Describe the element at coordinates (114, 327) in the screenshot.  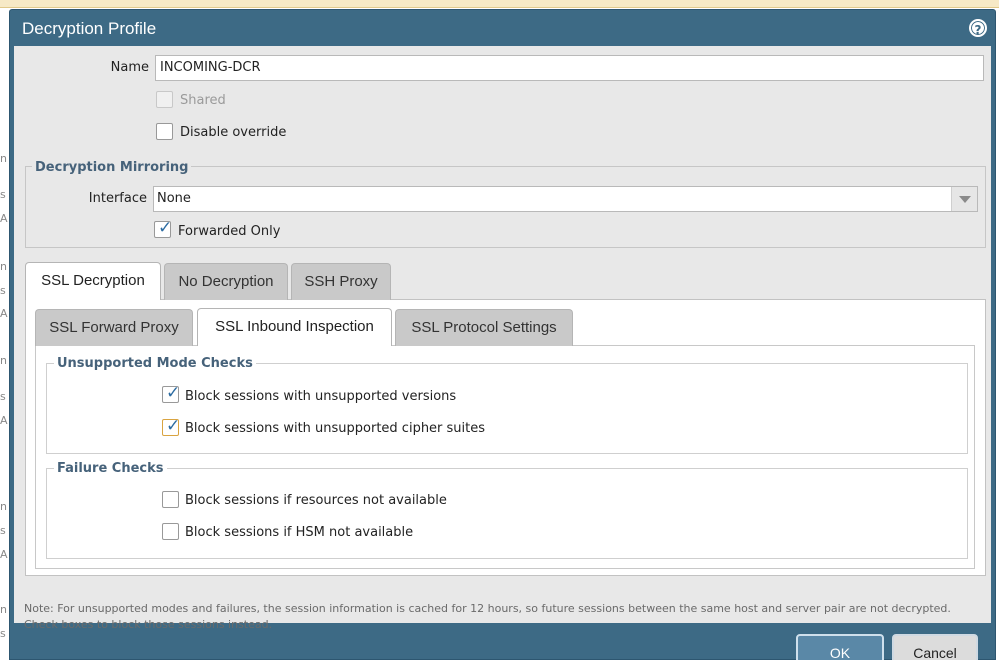
I see `tab-ssl-forward-proxy: SSL Forward Proxy` at that location.